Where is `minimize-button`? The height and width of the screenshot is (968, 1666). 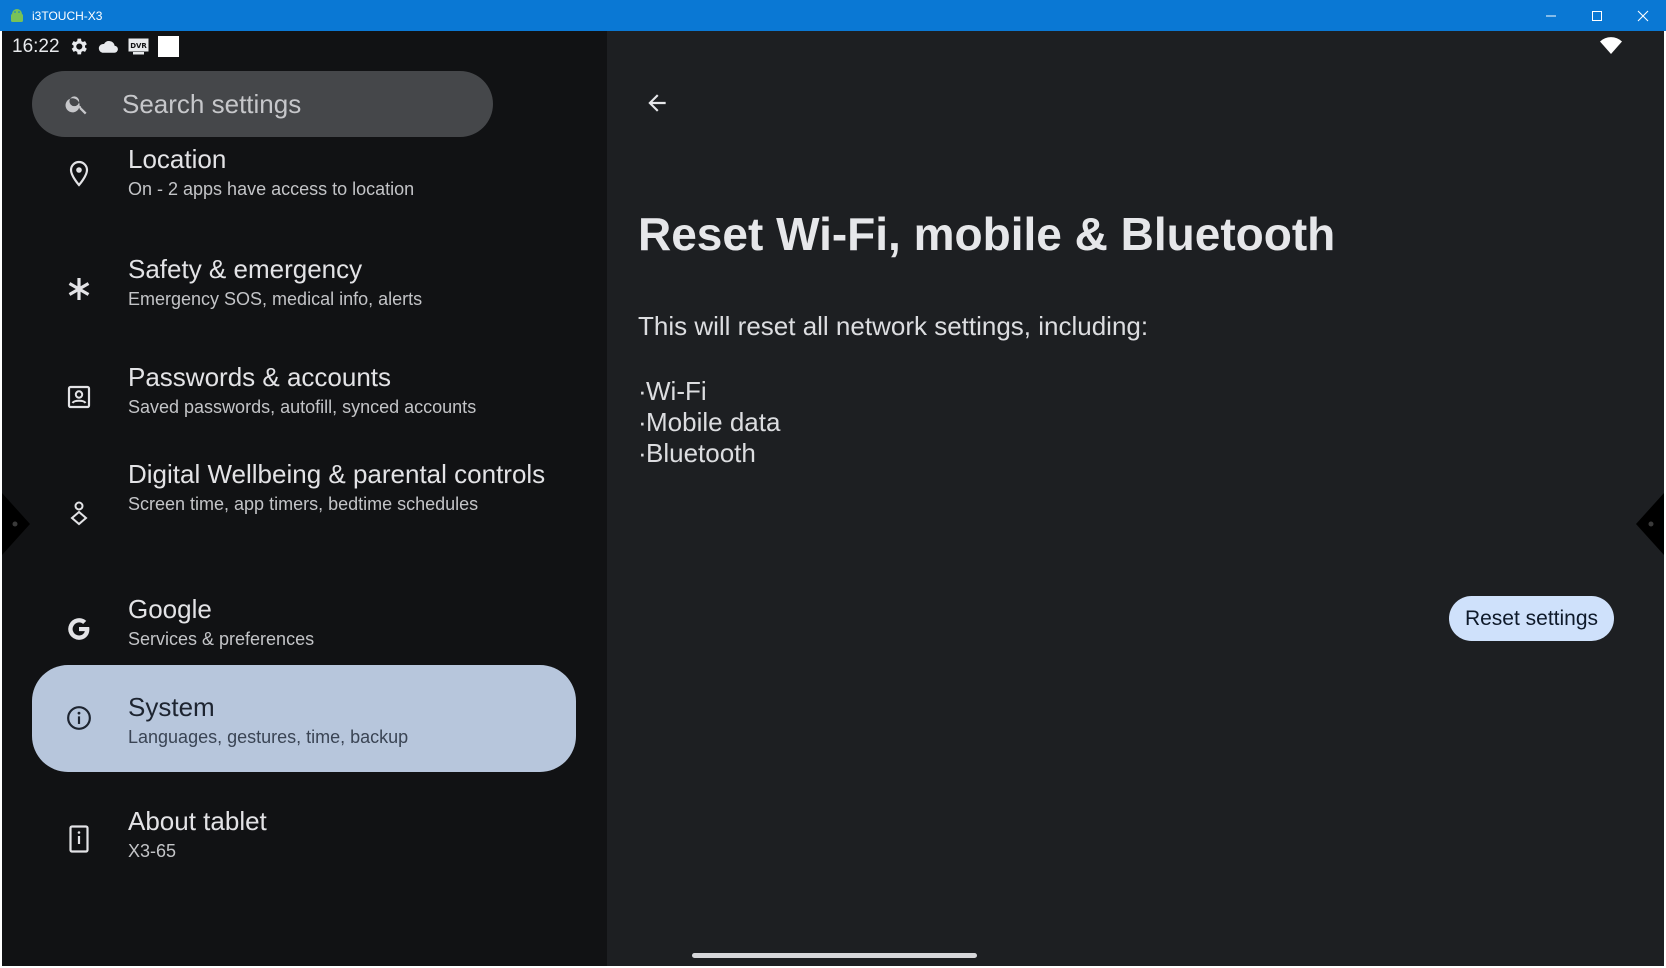
minimize-button is located at coordinates (1551, 15).